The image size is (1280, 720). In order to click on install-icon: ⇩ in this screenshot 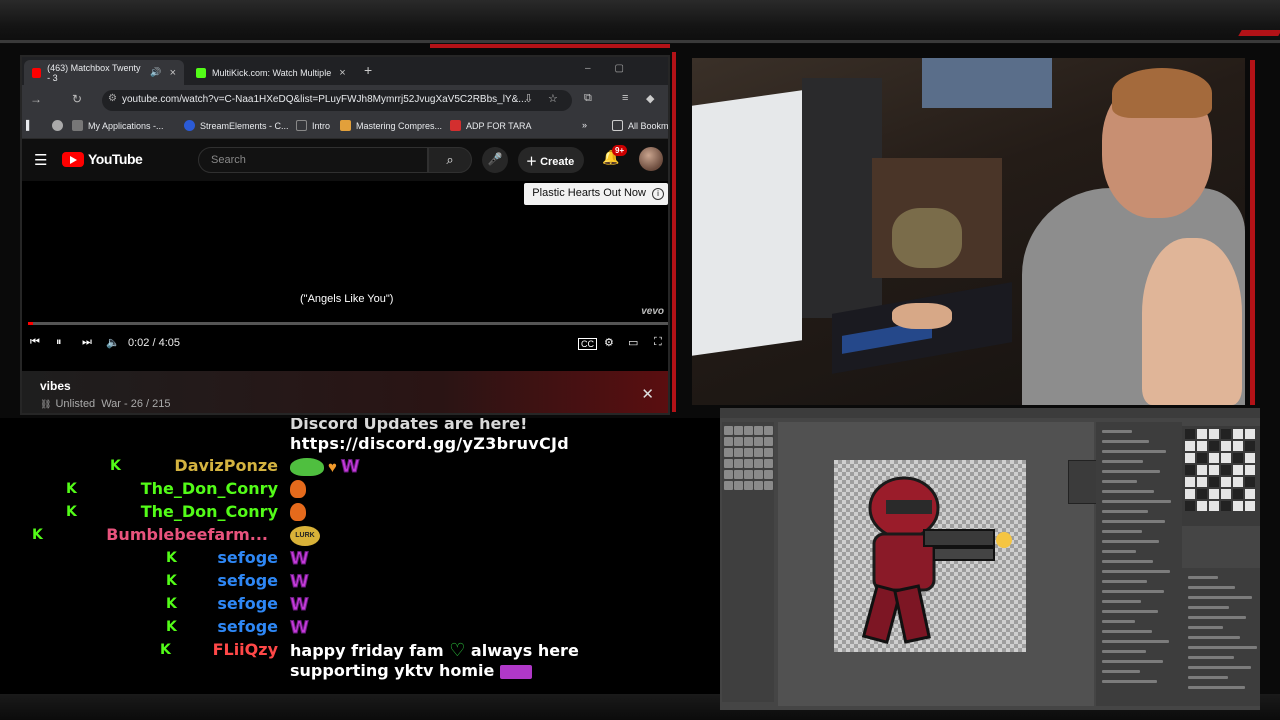, I will do `click(528, 98)`.